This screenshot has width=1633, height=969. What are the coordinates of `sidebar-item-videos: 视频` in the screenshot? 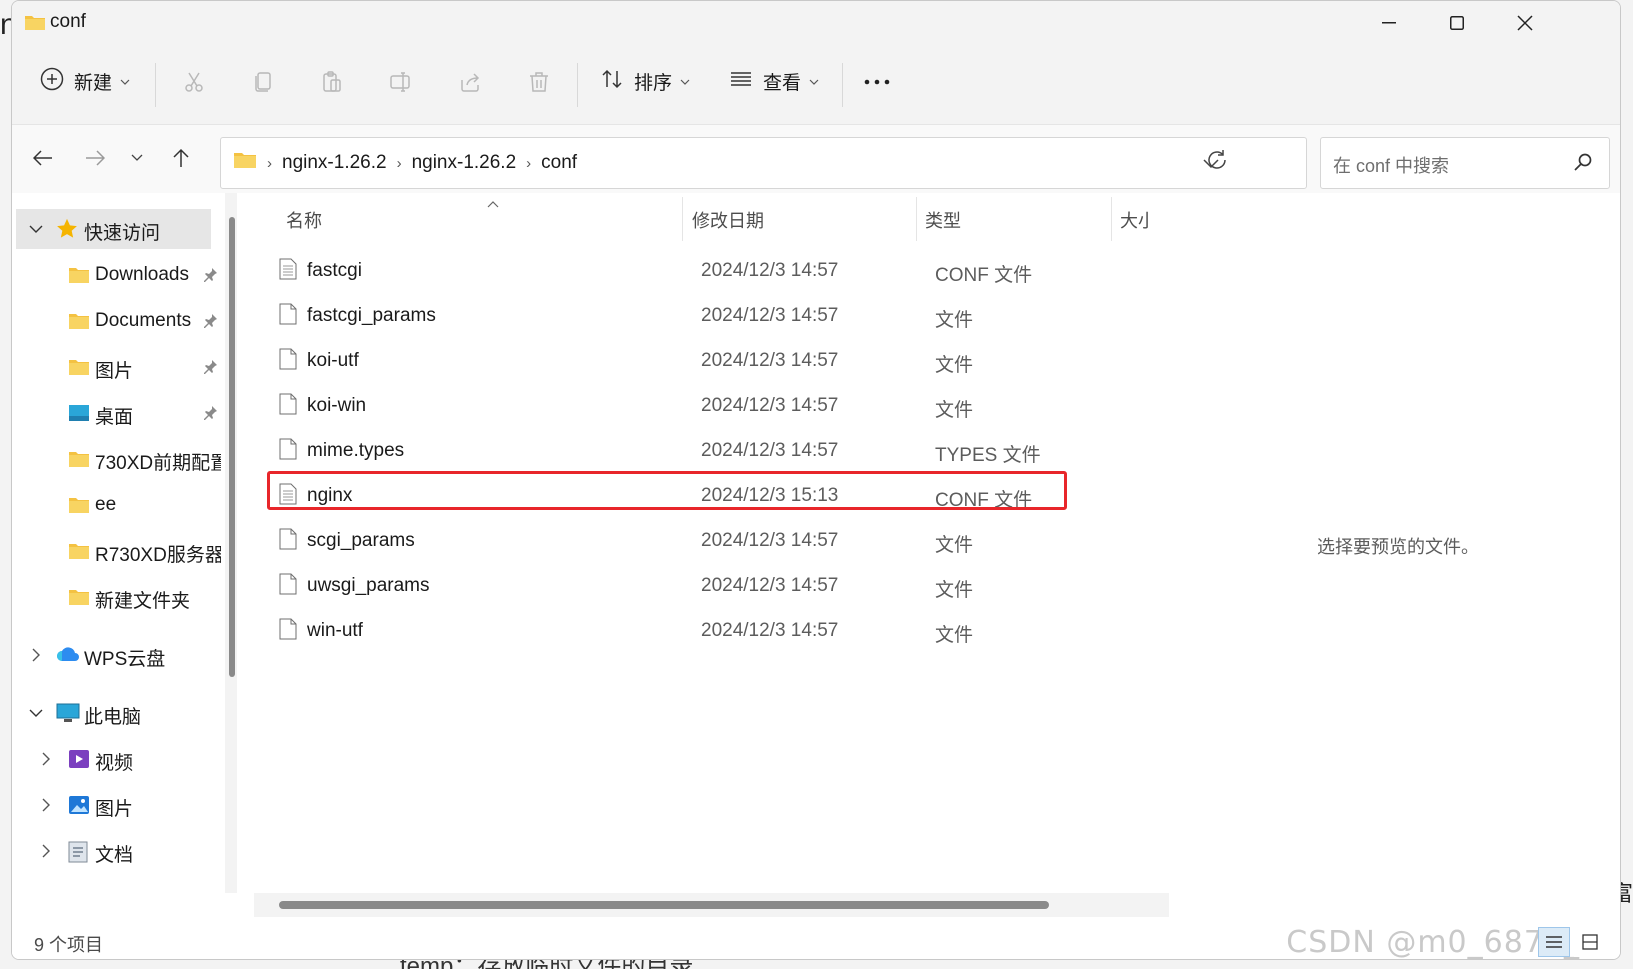 It's located at (118, 759).